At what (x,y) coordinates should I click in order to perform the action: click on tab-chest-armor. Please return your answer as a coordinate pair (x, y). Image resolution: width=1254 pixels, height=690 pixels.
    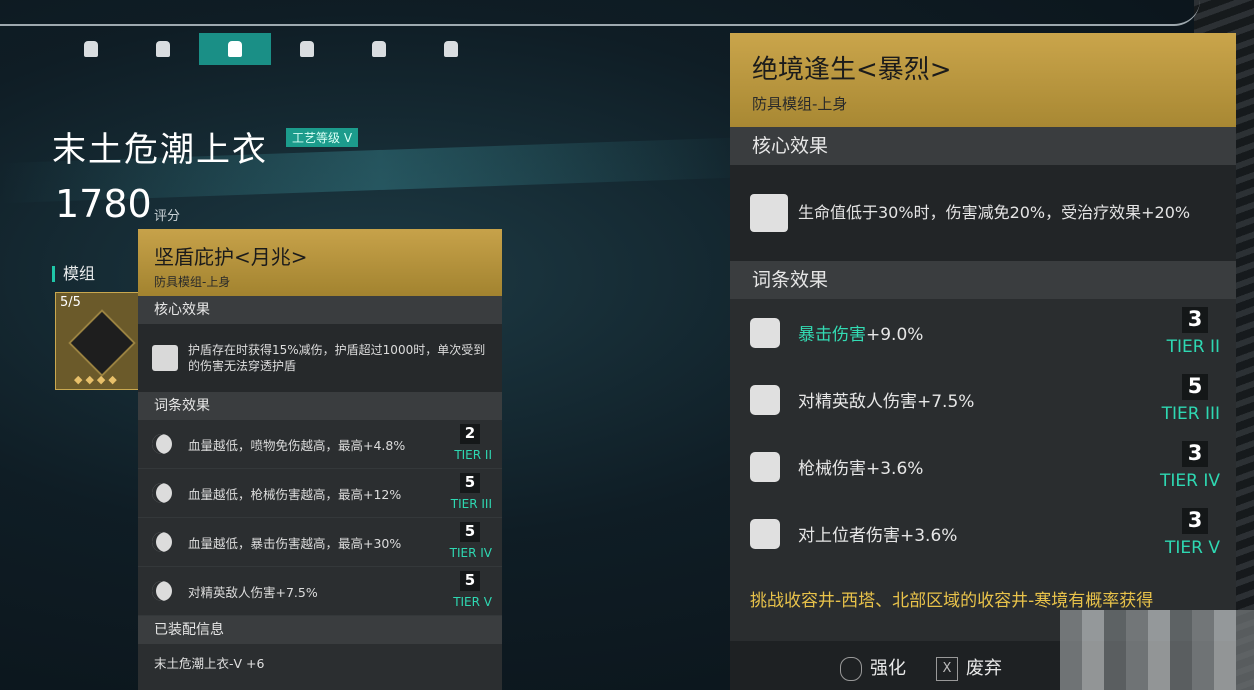
    Looking at the image, I should click on (235, 49).